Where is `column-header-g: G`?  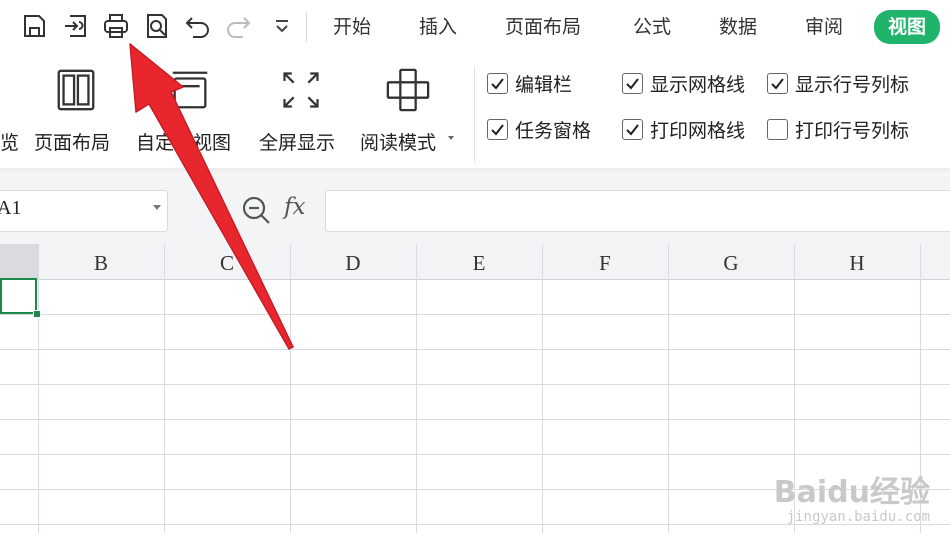 column-header-g: G is located at coordinates (731, 261).